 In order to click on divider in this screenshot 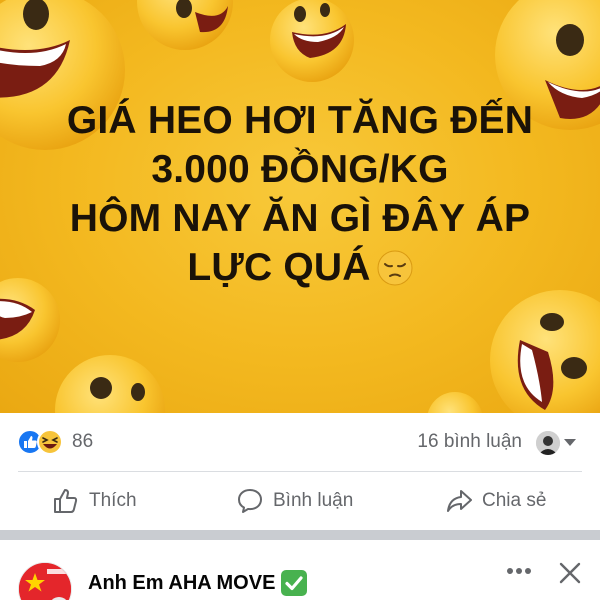, I will do `click(300, 471)`.